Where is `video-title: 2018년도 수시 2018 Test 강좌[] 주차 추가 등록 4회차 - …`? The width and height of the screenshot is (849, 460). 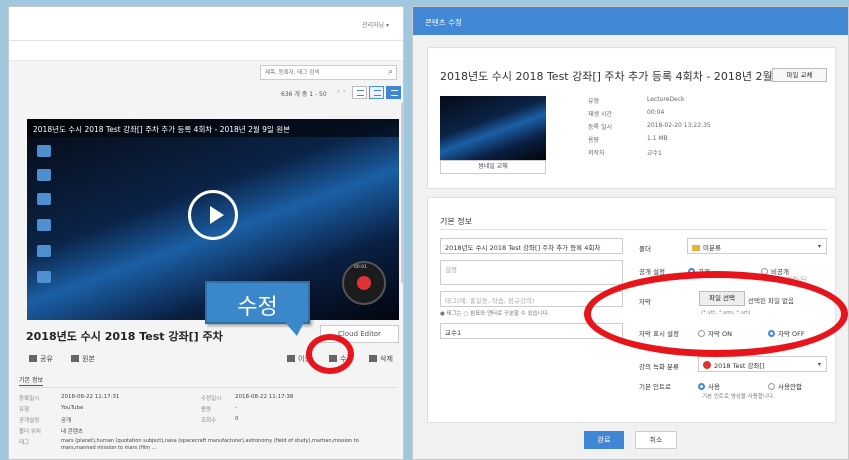 video-title: 2018년도 수시 2018 Test 강좌[] 주차 추가 등록 4회차 - … is located at coordinates (161, 129).